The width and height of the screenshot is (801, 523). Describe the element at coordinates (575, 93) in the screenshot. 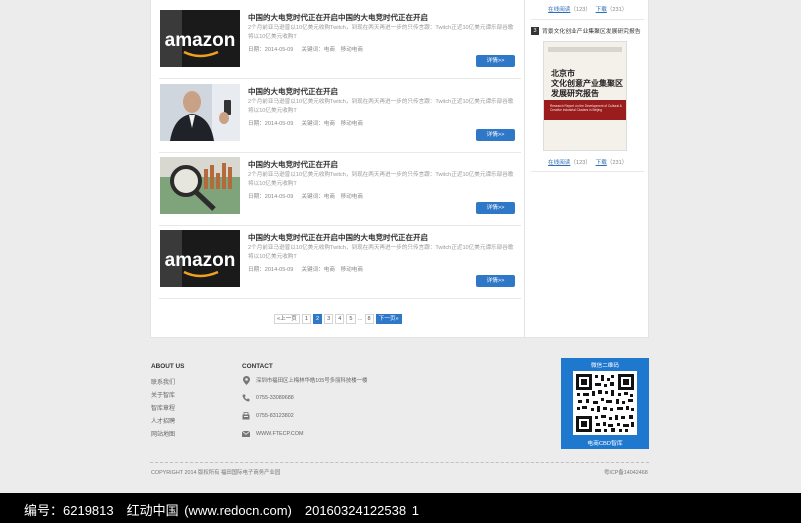

I see `cover-heading-line: 发展研究报告` at that location.